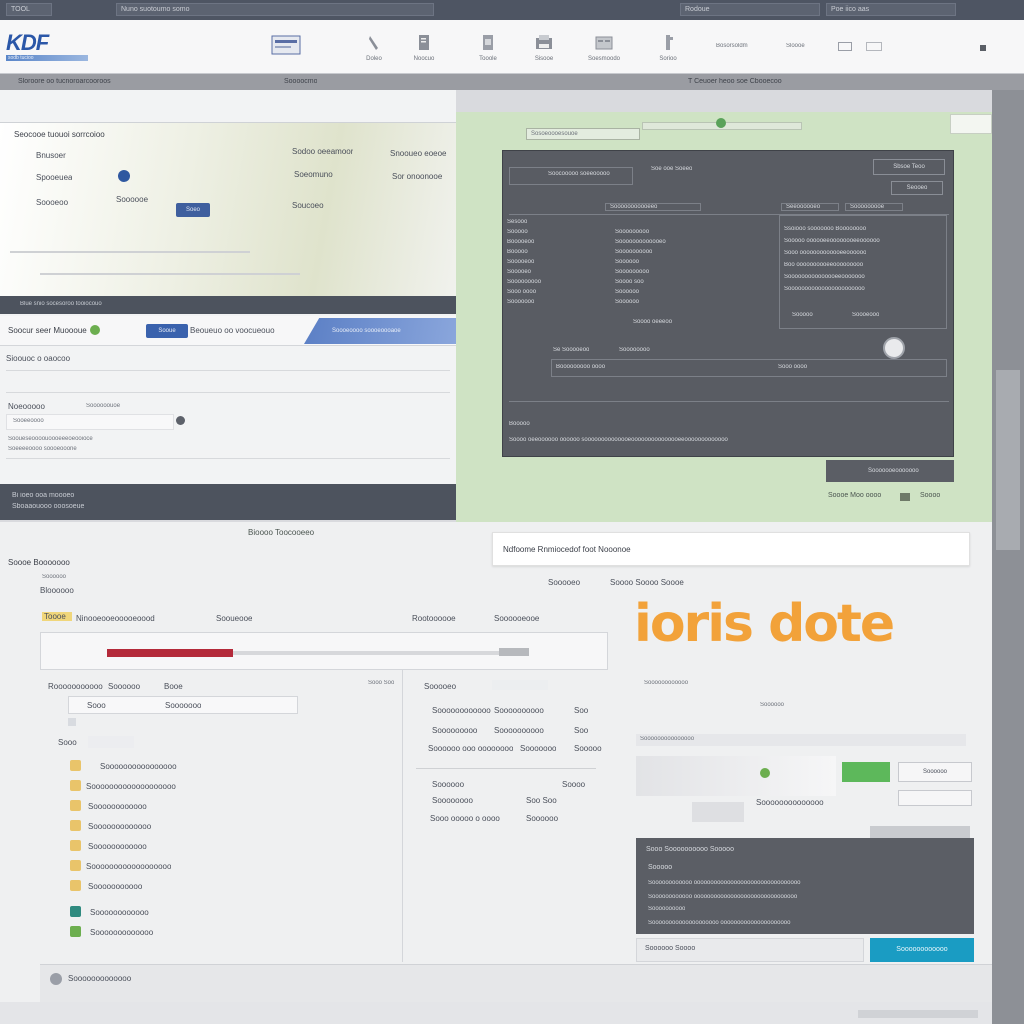 Image resolution: width=1024 pixels, height=1024 pixels. I want to click on row-left: Bnusoer, so click(51, 155).